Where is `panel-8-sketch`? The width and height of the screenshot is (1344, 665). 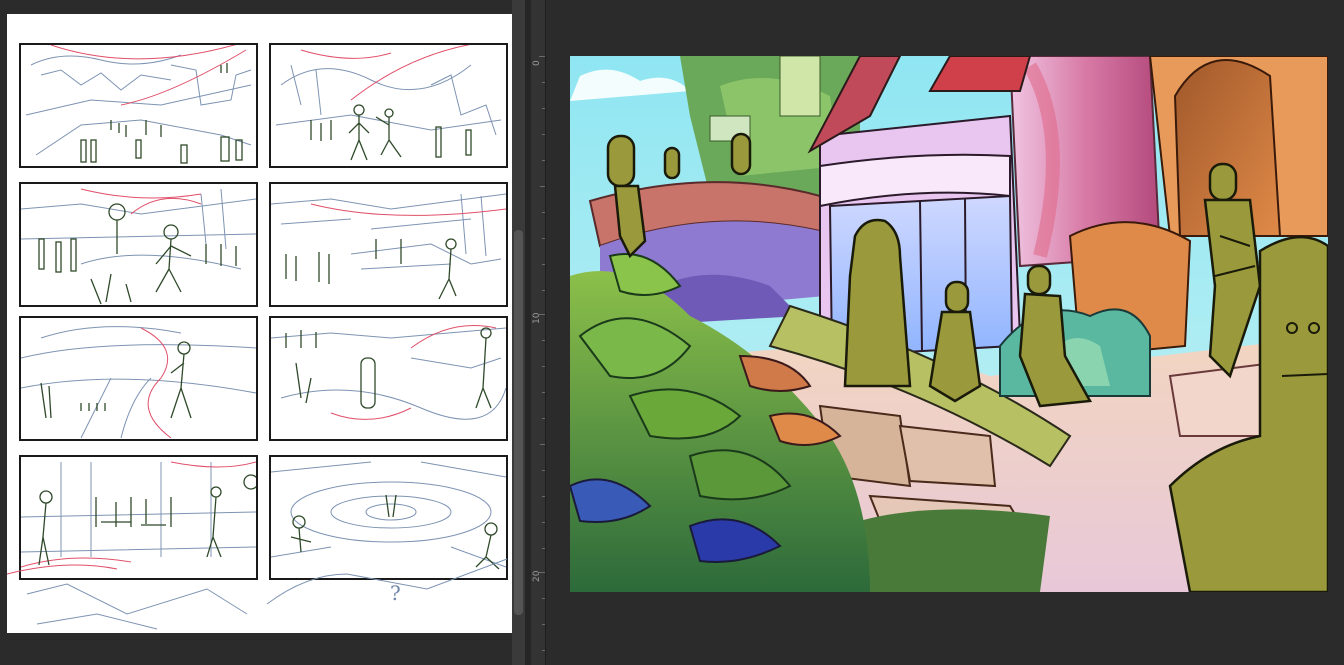 panel-8-sketch is located at coordinates (388, 515).